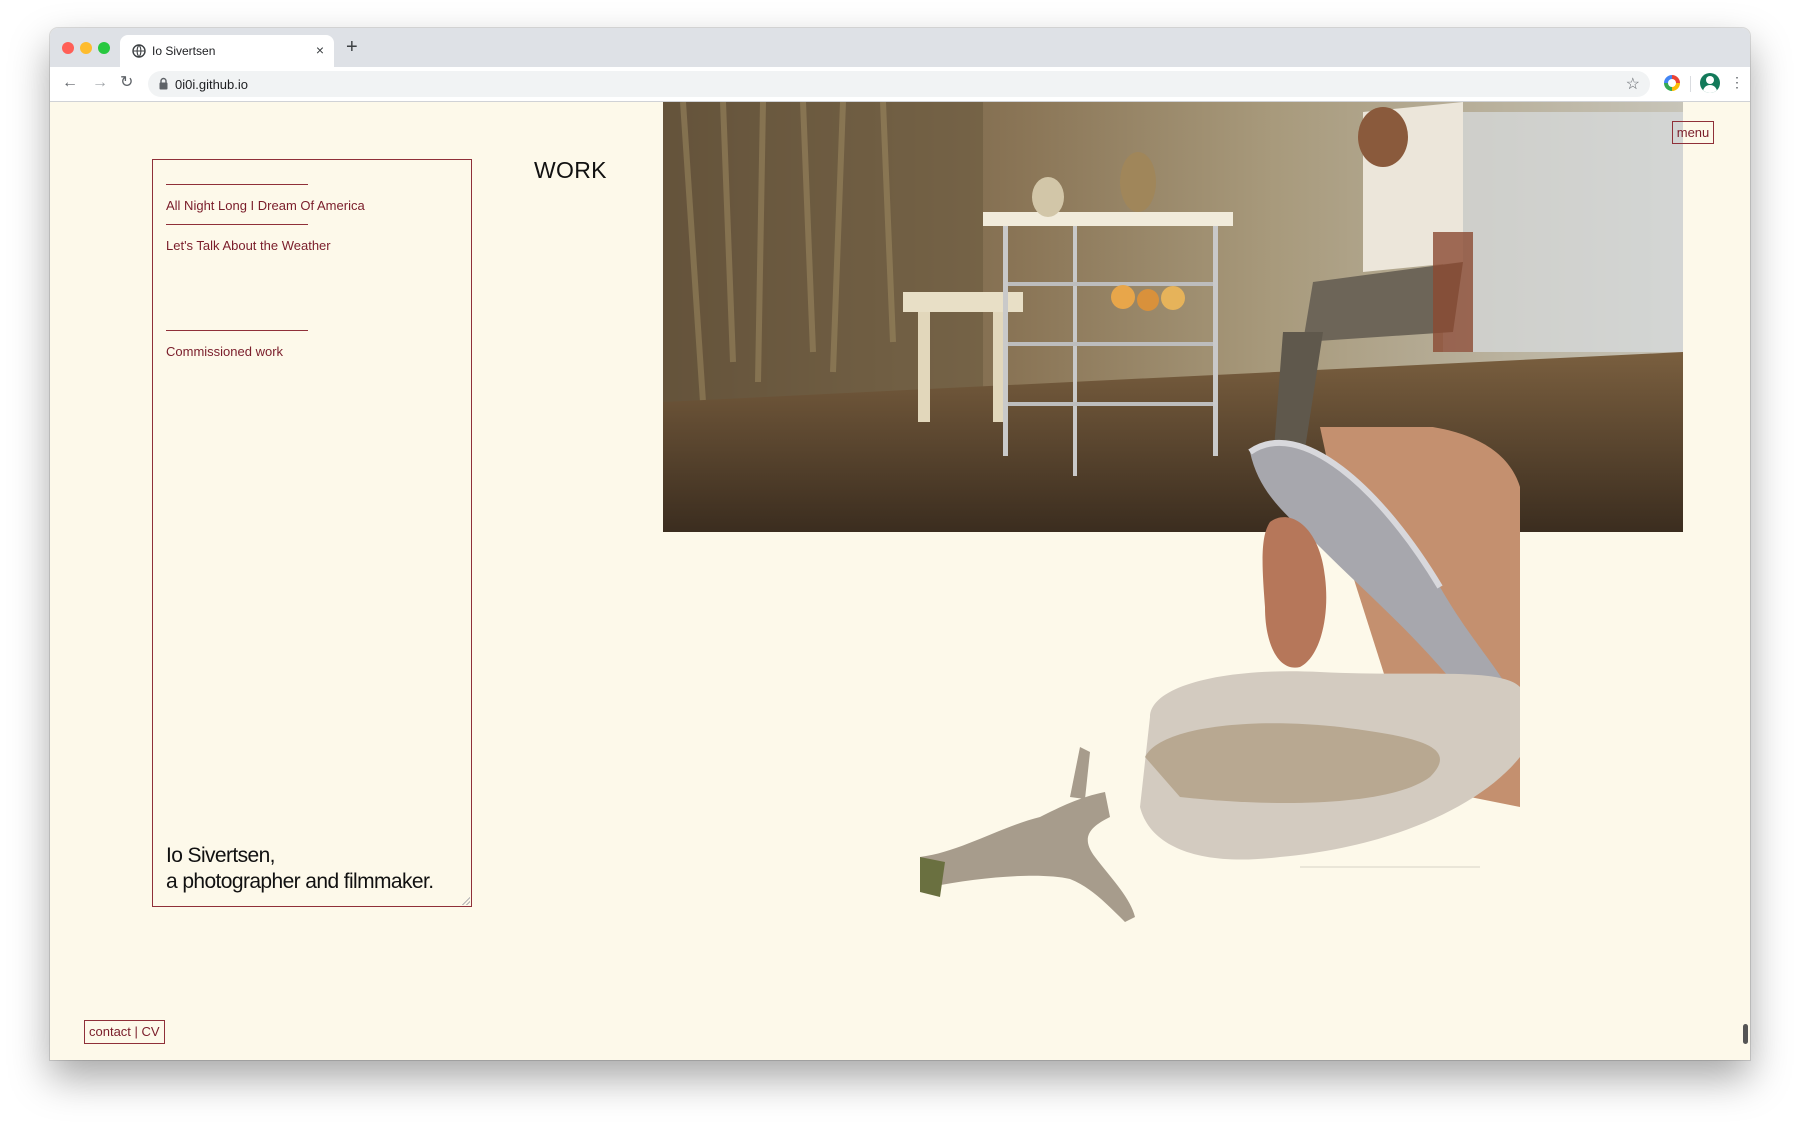  I want to click on maximize-window-button, so click(104, 48).